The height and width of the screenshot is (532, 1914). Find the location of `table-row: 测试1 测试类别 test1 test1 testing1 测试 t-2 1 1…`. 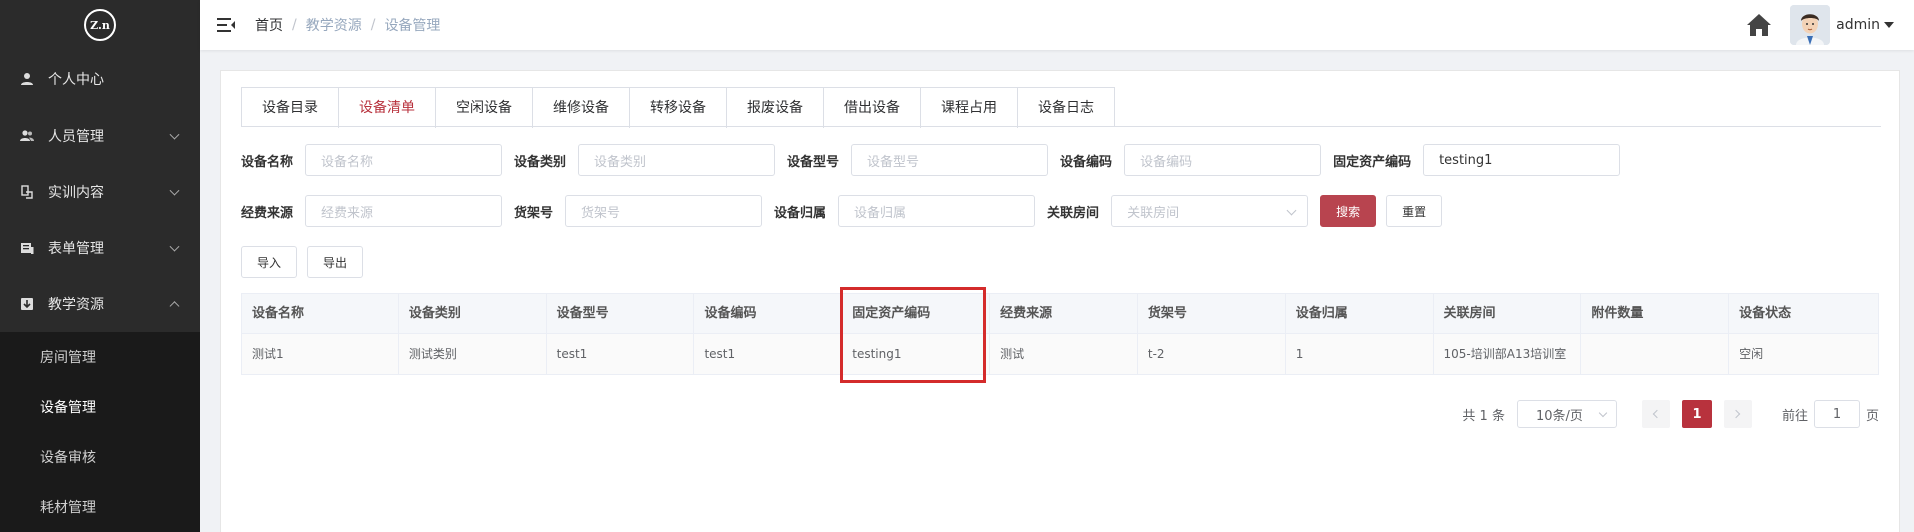

table-row: 测试1 测试类别 test1 test1 testing1 测试 t-2 1 1… is located at coordinates (1060, 354).